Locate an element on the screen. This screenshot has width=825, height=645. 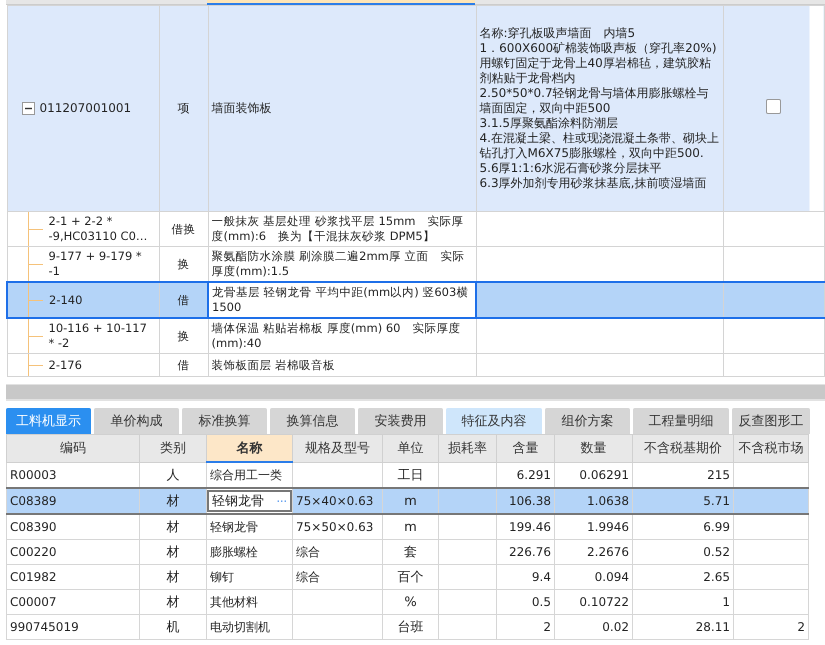
column-header: 类别 is located at coordinates (173, 448).